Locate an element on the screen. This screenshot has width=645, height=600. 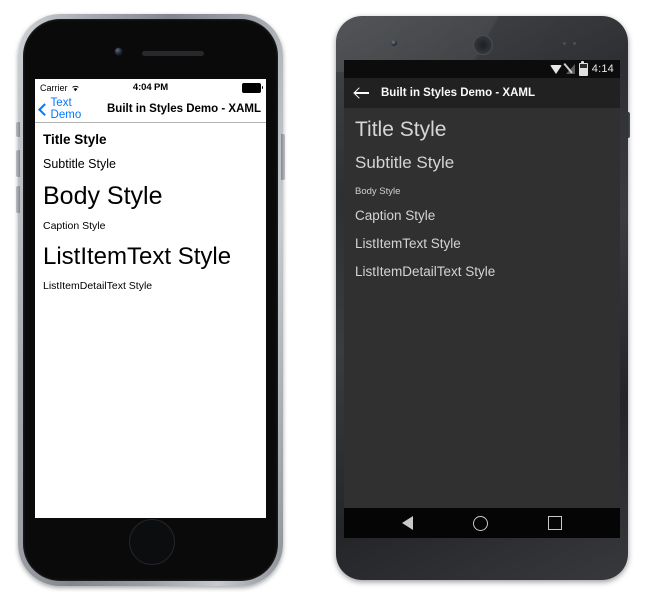
volume-down-button is located at coordinates (18, 199).